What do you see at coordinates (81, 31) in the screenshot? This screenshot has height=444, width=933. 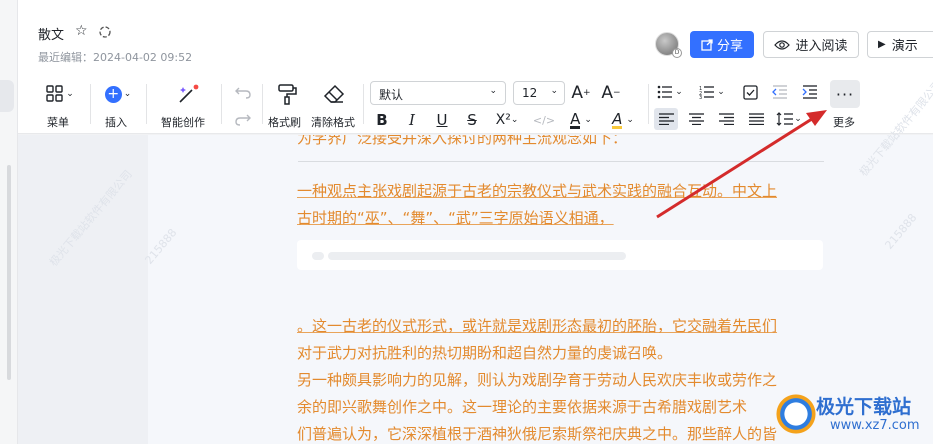 I see `star-icon: ☆` at bounding box center [81, 31].